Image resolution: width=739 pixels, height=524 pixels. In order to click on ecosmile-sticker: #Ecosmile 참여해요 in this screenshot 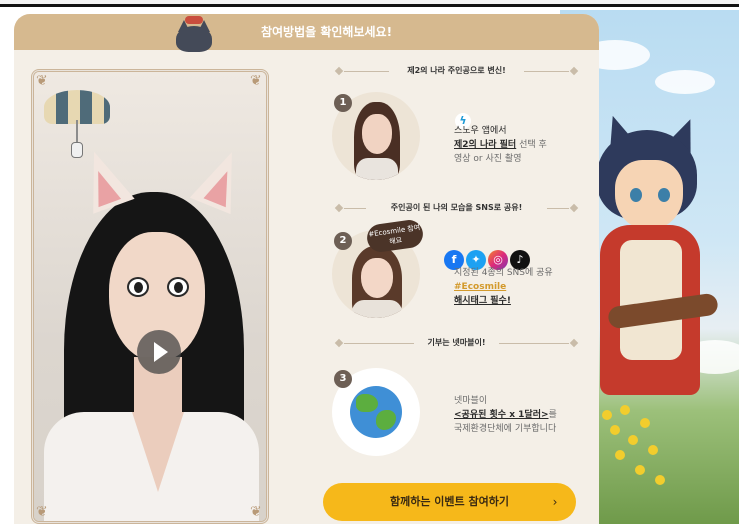, I will do `click(395, 236)`.